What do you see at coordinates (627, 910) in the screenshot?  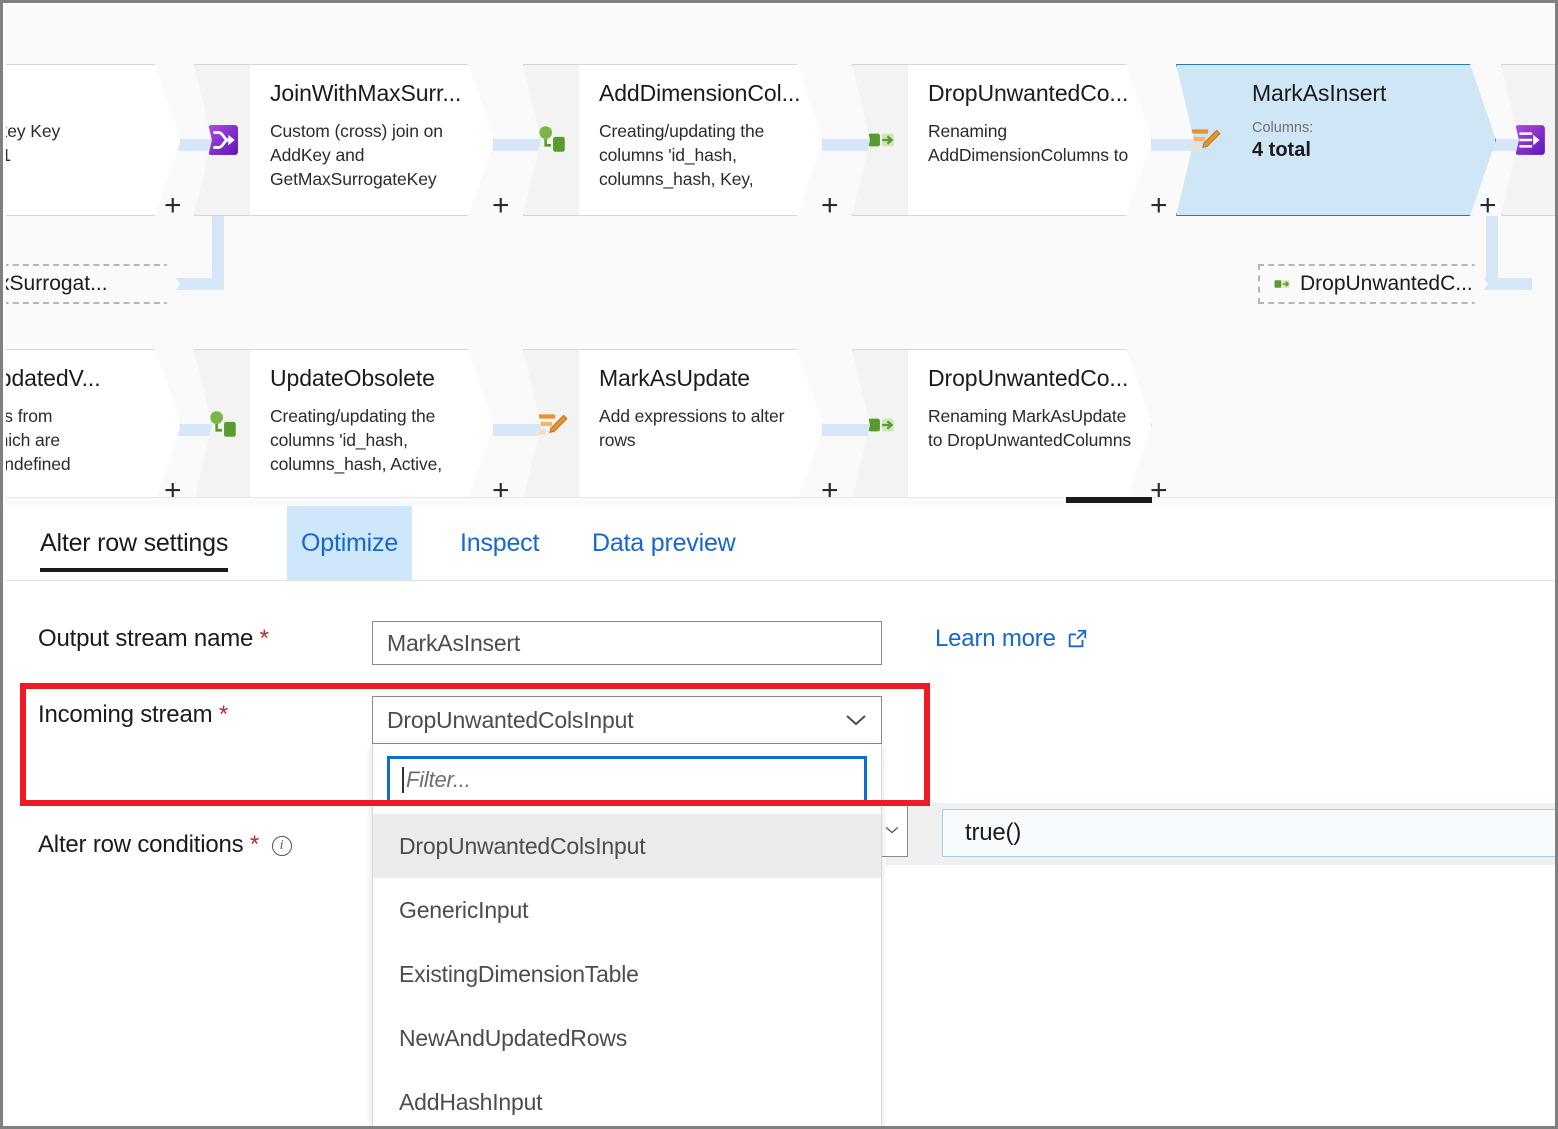 I see `dropdown-option-genericinput: GenericInput` at bounding box center [627, 910].